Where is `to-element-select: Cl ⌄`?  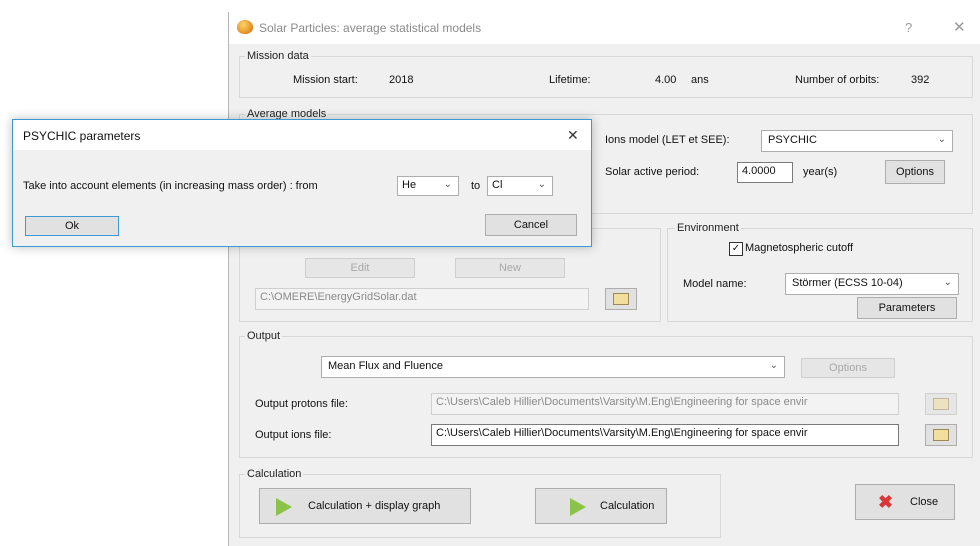 to-element-select: Cl ⌄ is located at coordinates (520, 186).